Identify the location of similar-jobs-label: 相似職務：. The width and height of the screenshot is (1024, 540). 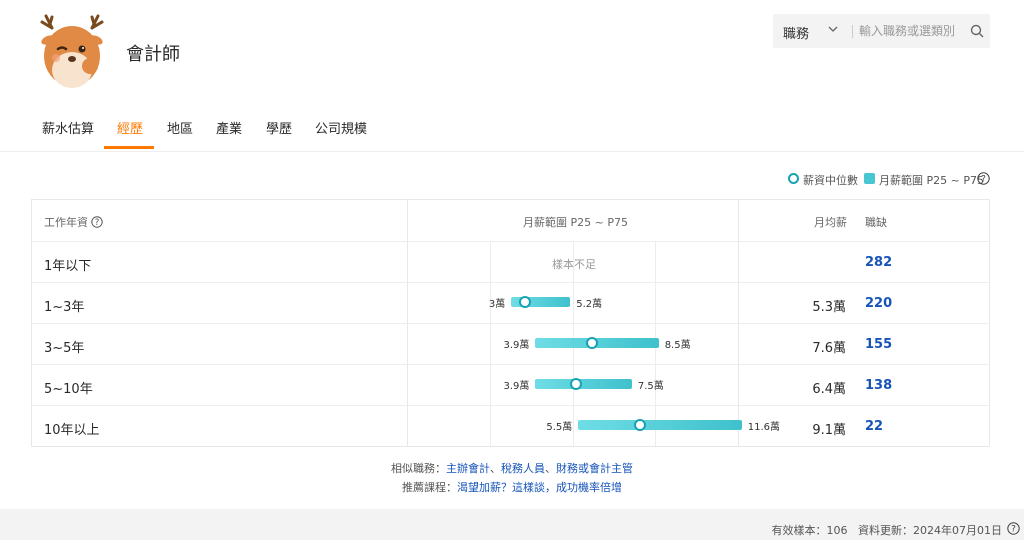
(418, 468).